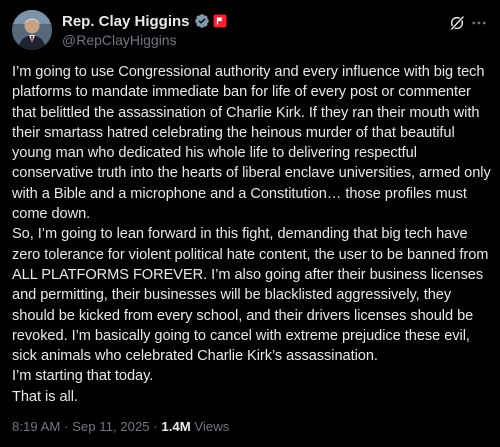 Image resolution: width=500 pixels, height=447 pixels. I want to click on author-info: Rep. Clay Higgins @RepClayHiggins, so click(252, 30).